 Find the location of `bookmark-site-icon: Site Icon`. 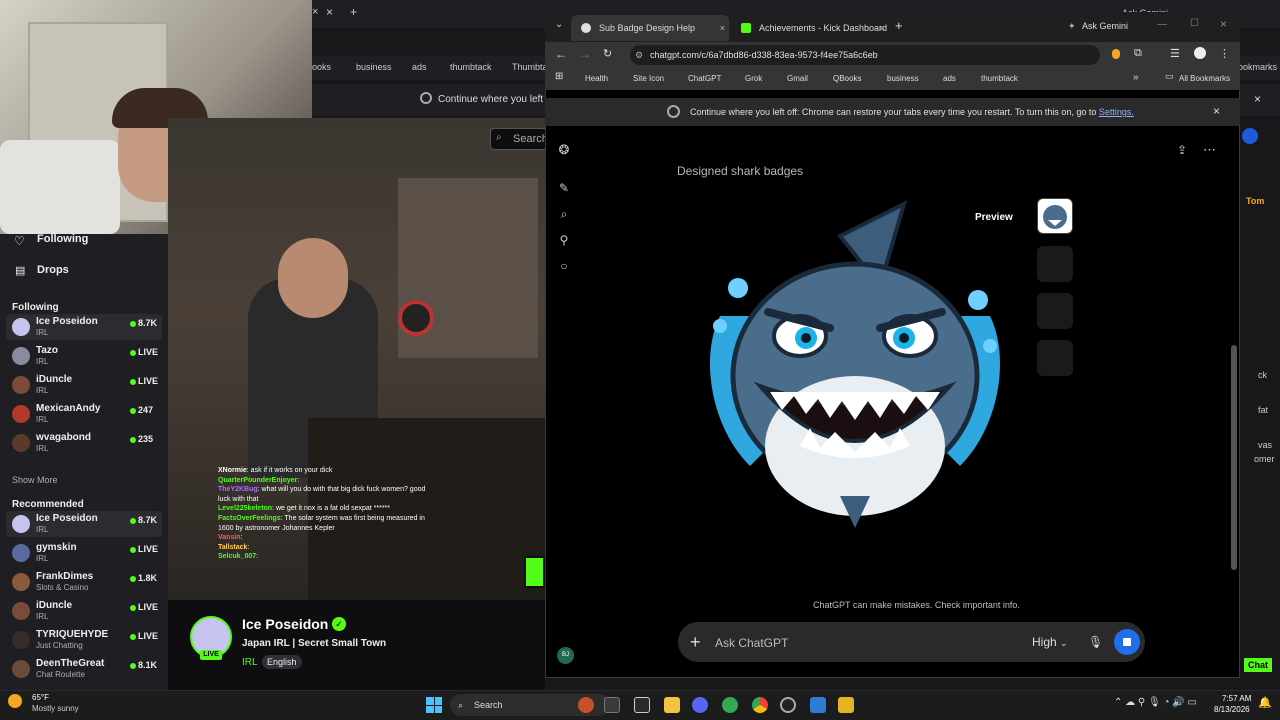

bookmark-site-icon: Site Icon is located at coordinates (648, 78).